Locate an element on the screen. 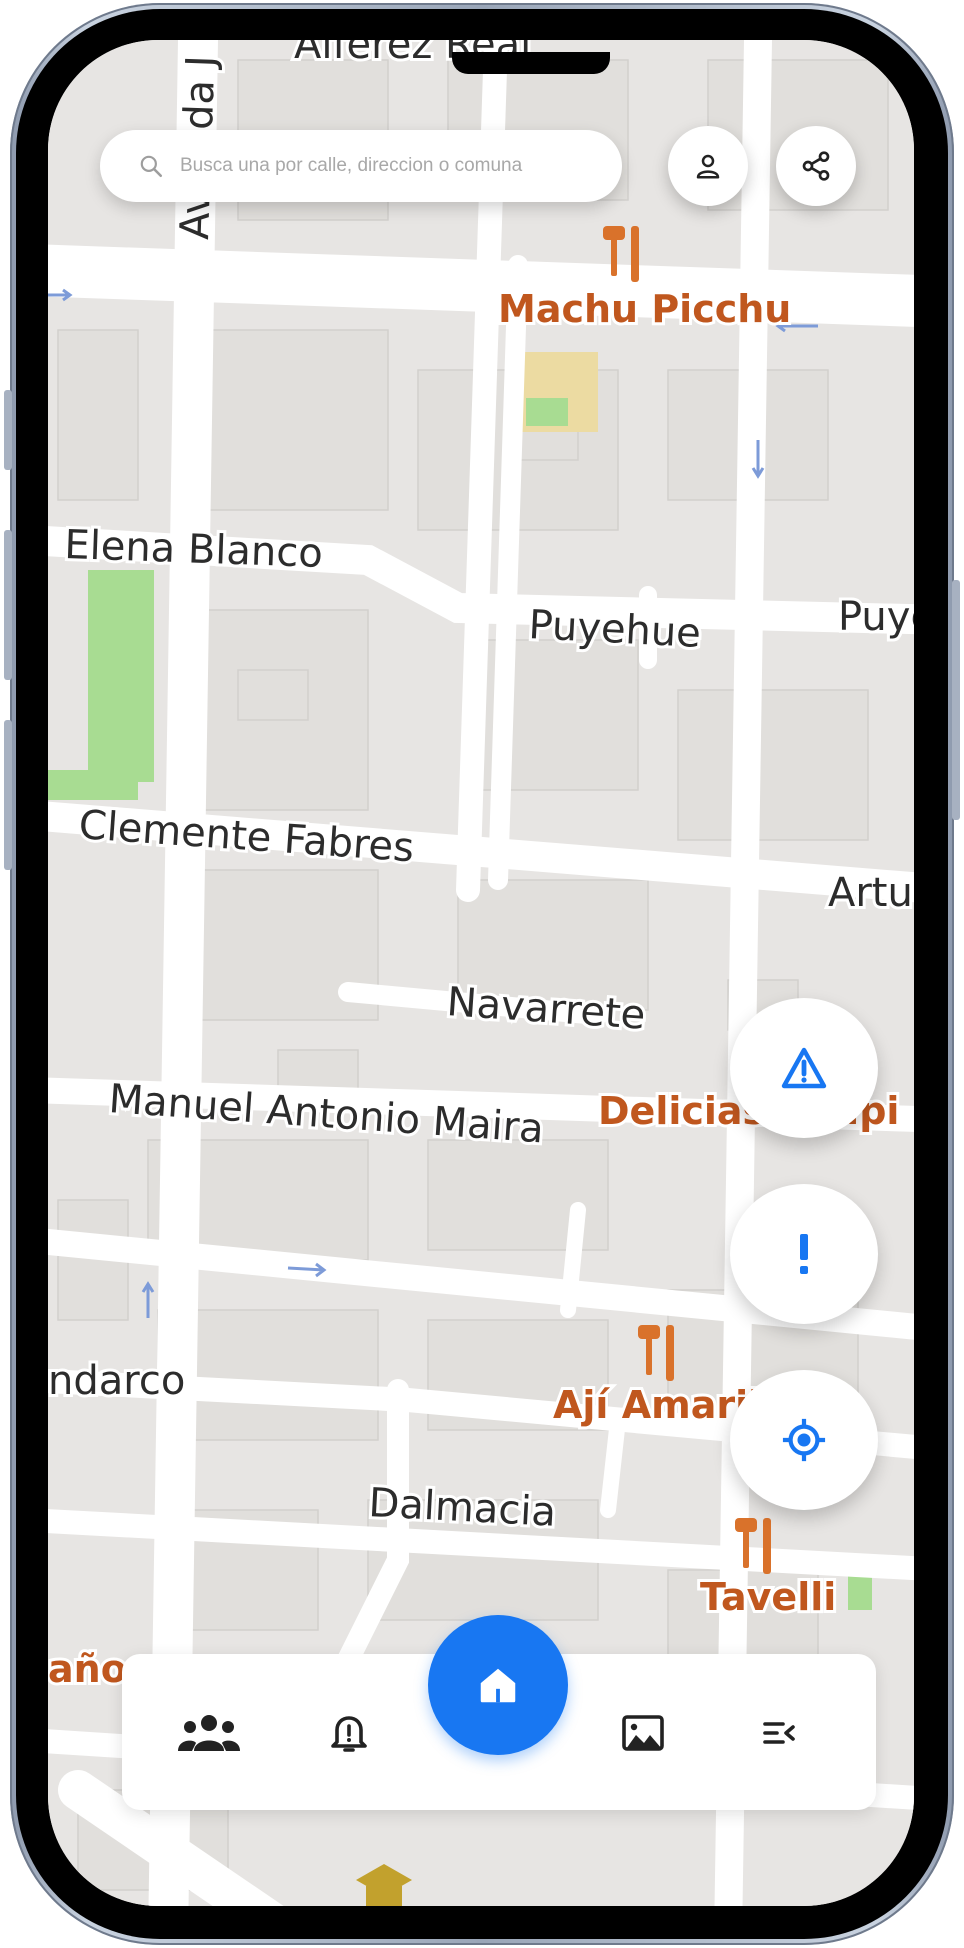 Image resolution: width=964 pixels, height=1948 pixels. nav-gallery is located at coordinates (643, 1733).